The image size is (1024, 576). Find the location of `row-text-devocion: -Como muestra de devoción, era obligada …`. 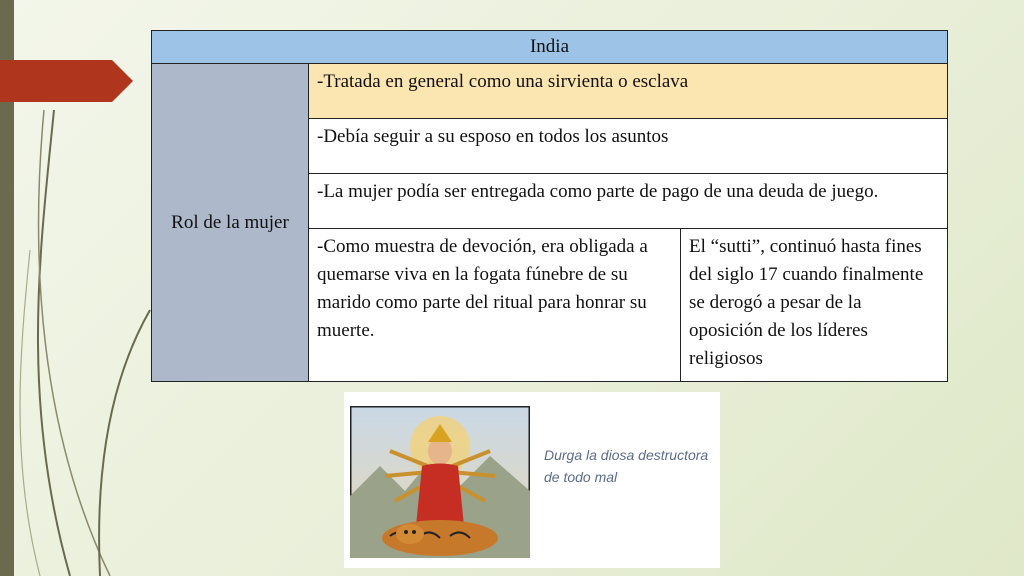

row-text-devocion: -Como muestra de devoción, era obligada … is located at coordinates (494, 305).